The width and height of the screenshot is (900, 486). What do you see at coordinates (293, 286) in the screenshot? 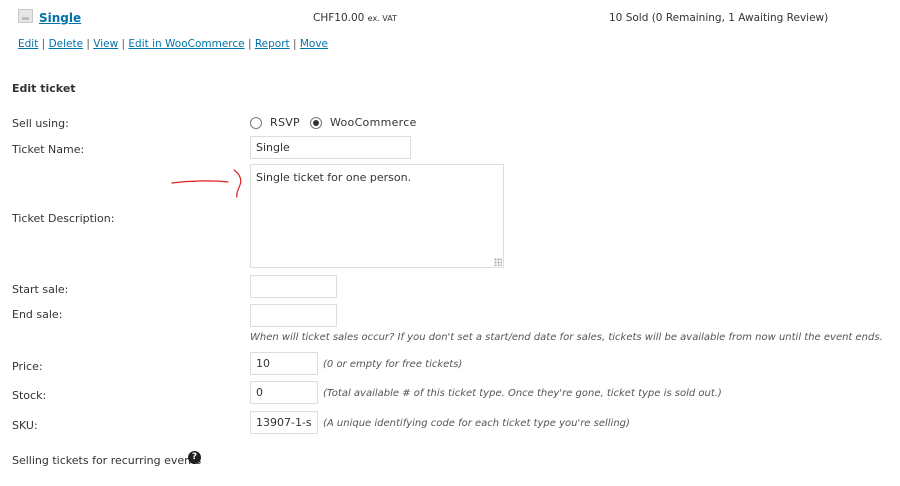
I see `start-sale-input` at bounding box center [293, 286].